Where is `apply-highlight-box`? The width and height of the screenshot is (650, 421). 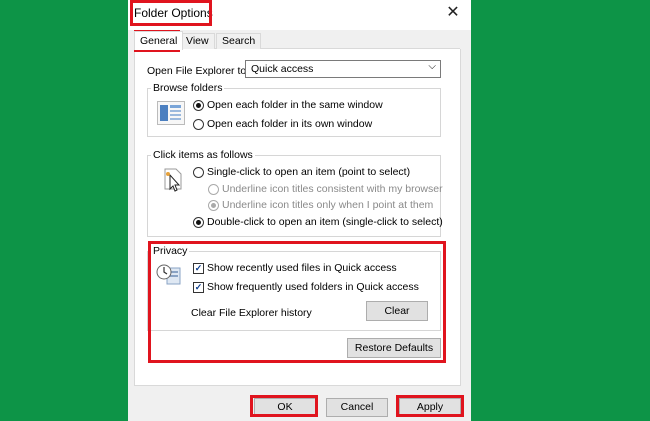 apply-highlight-box is located at coordinates (430, 406).